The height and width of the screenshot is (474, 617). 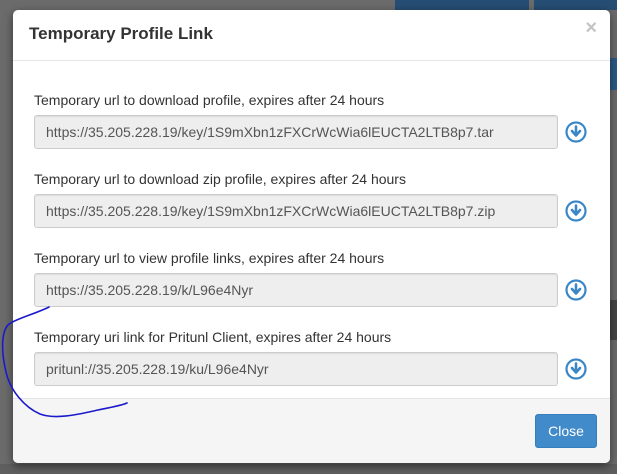 I want to click on modal-footer: Close, so click(x=311, y=430).